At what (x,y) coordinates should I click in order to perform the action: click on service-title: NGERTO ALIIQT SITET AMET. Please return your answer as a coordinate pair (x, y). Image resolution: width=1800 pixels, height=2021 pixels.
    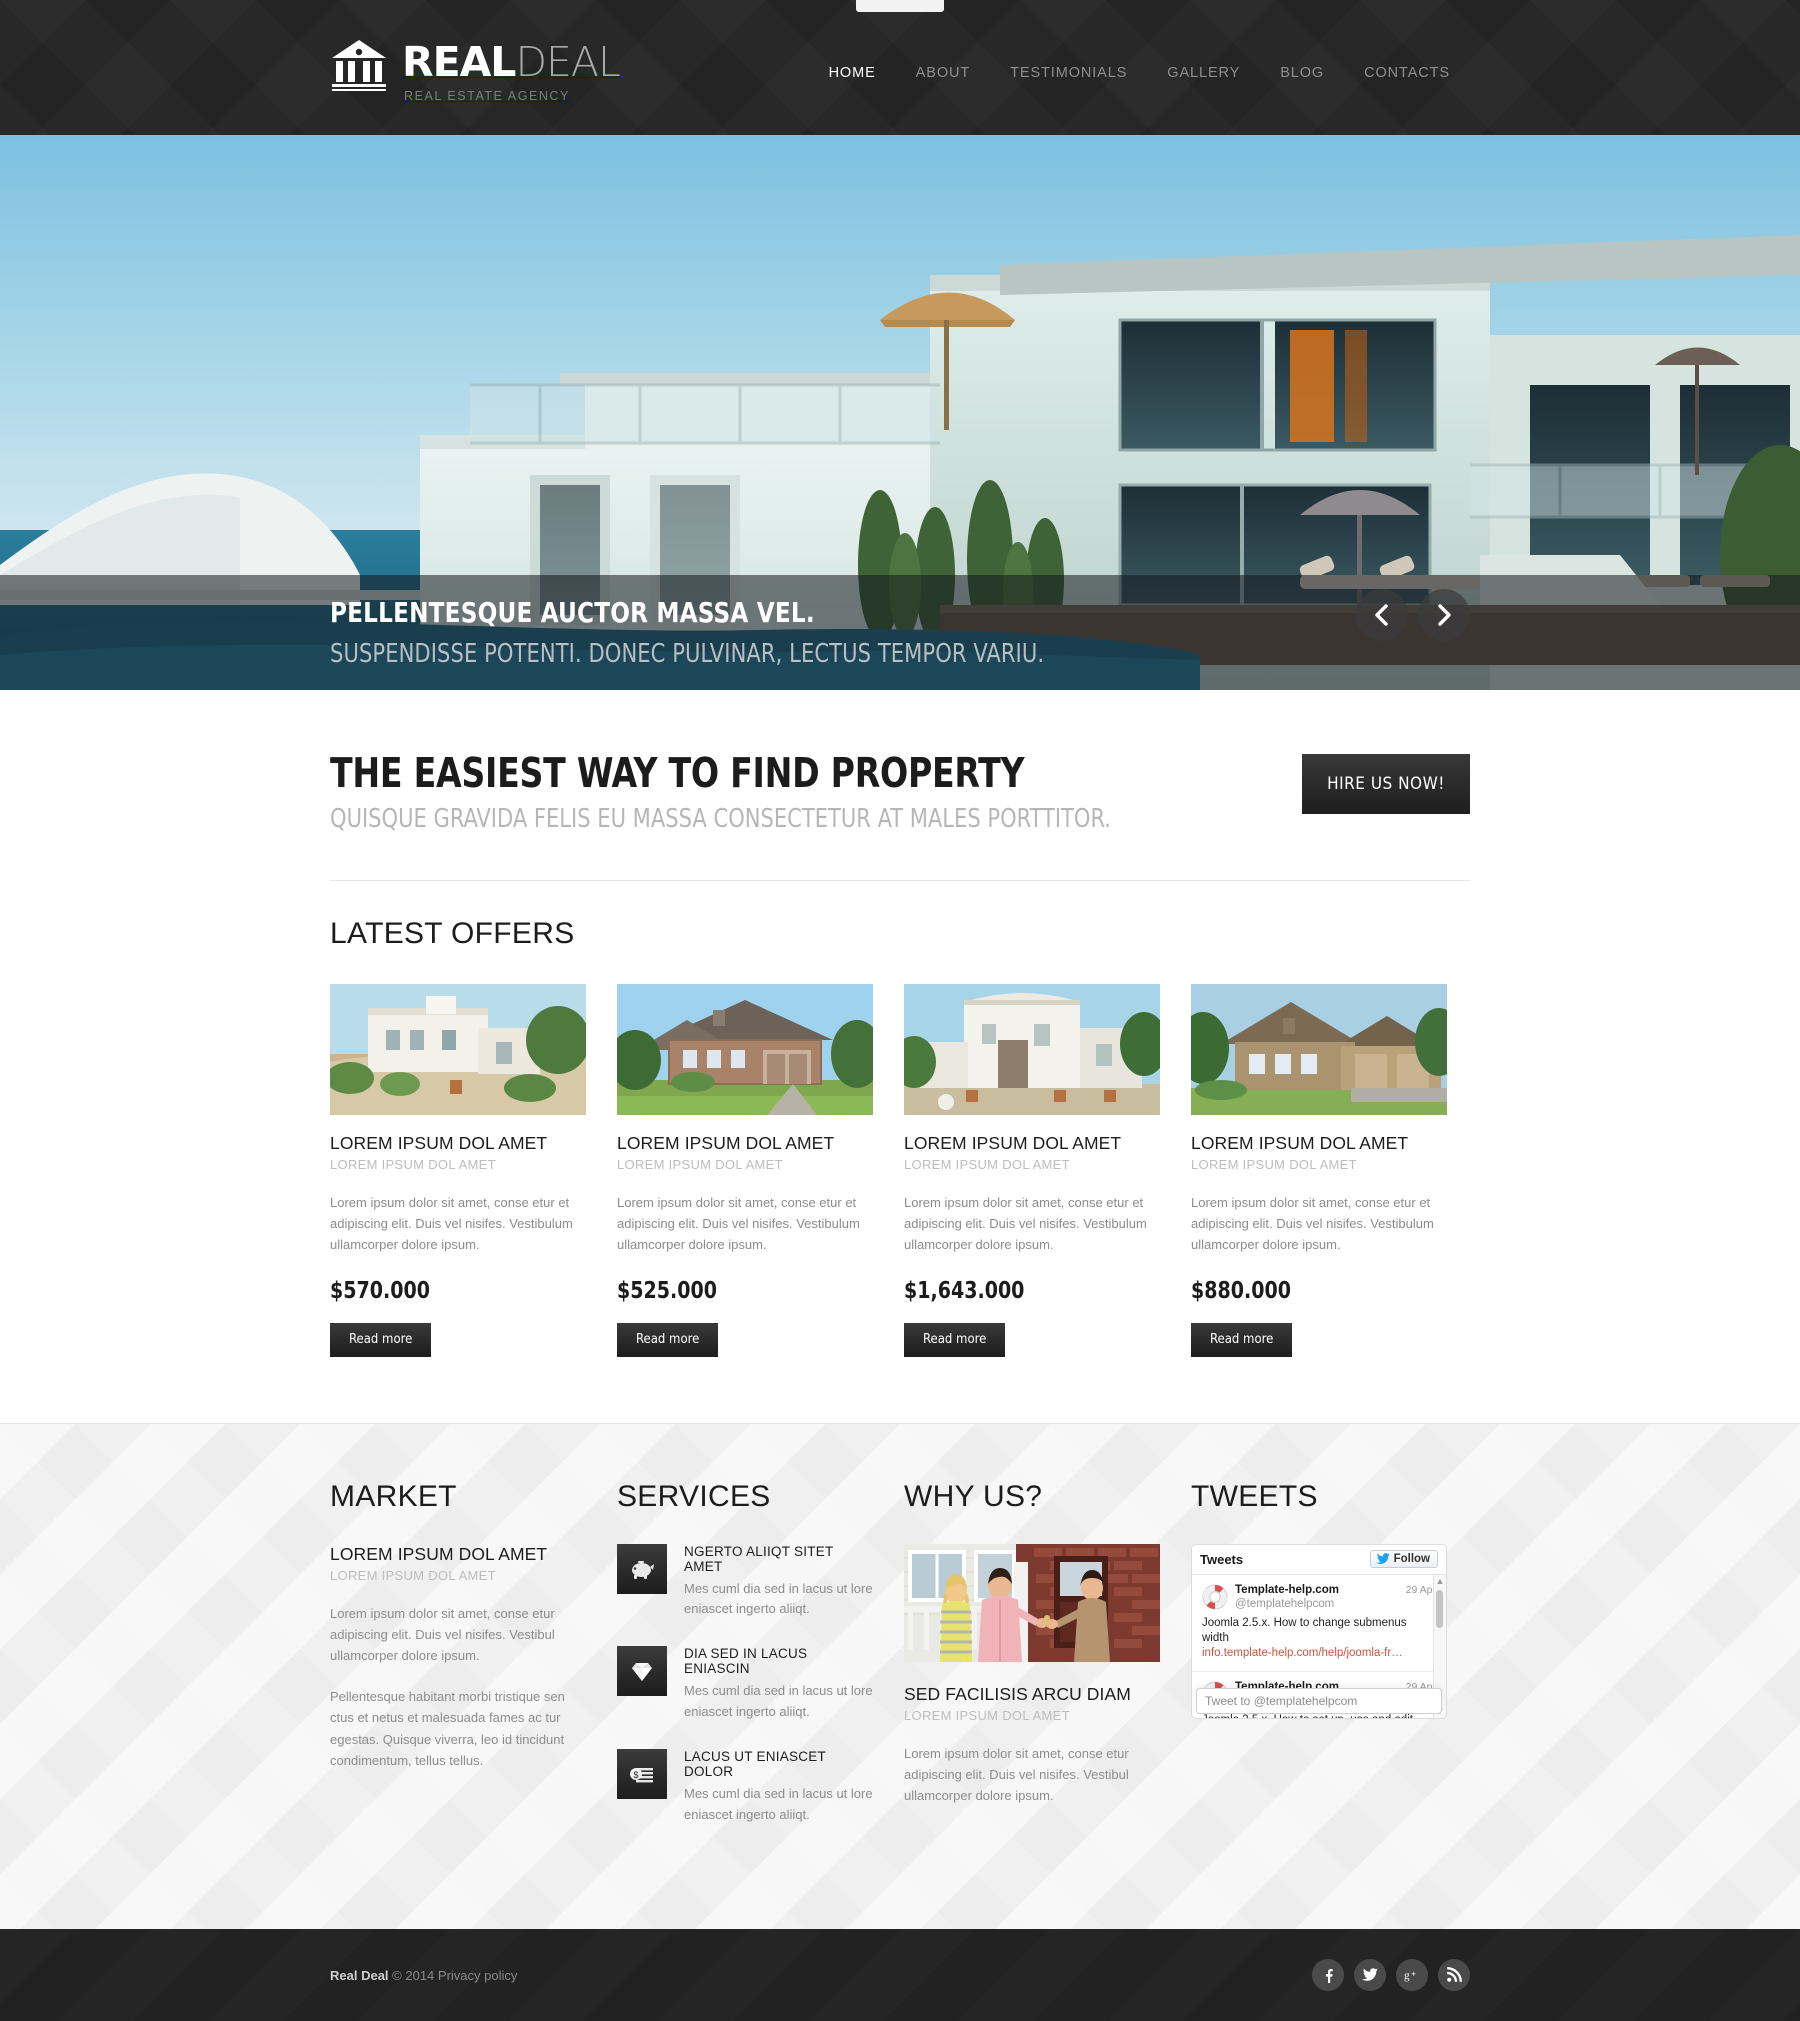
    Looking at the image, I should click on (759, 1558).